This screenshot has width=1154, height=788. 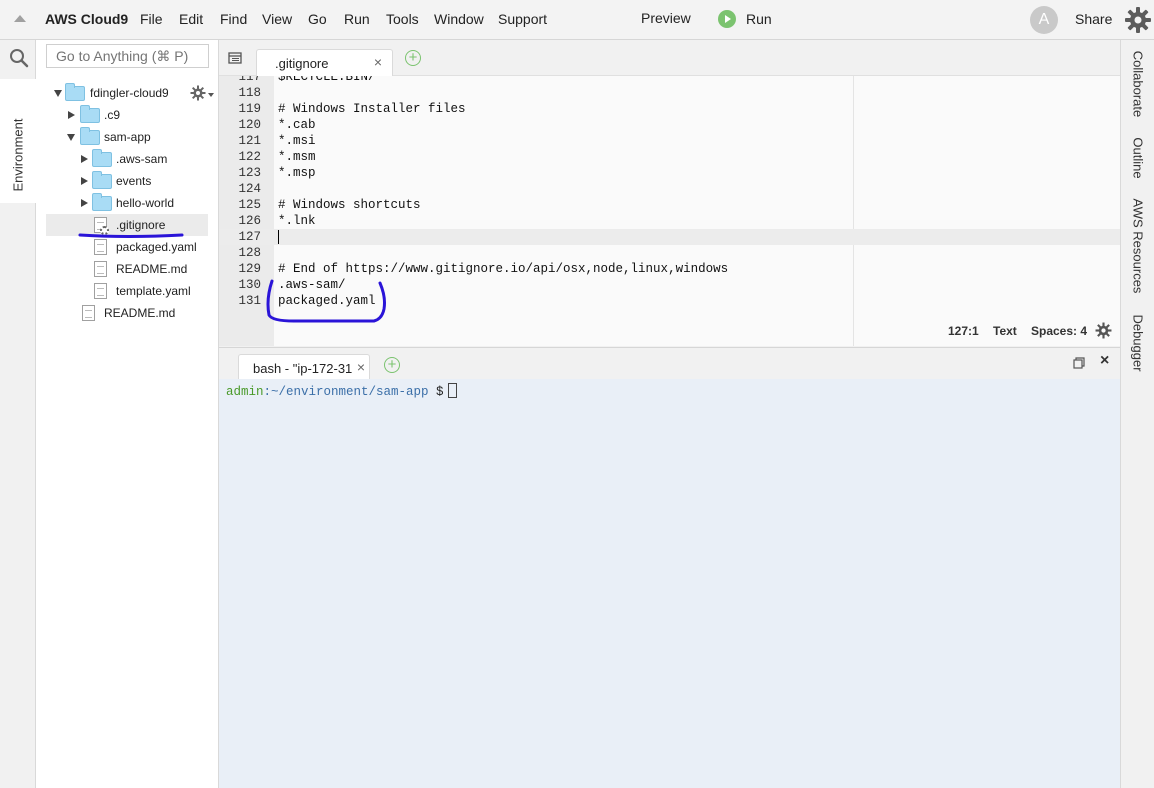 What do you see at coordinates (669, 189) in the screenshot?
I see `code-line: 124` at bounding box center [669, 189].